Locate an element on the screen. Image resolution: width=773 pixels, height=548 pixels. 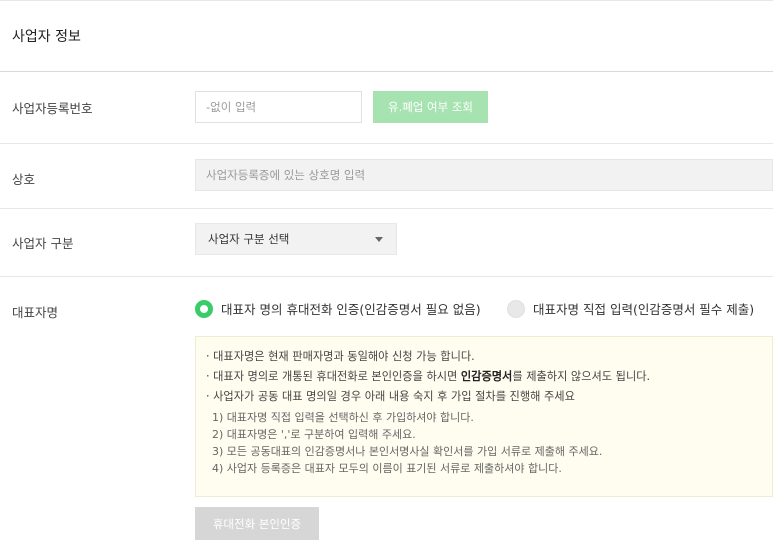
notice-step-2: 2) 대표자명은 ','로 구분하여 입력해 주세요. is located at coordinates (314, 434).